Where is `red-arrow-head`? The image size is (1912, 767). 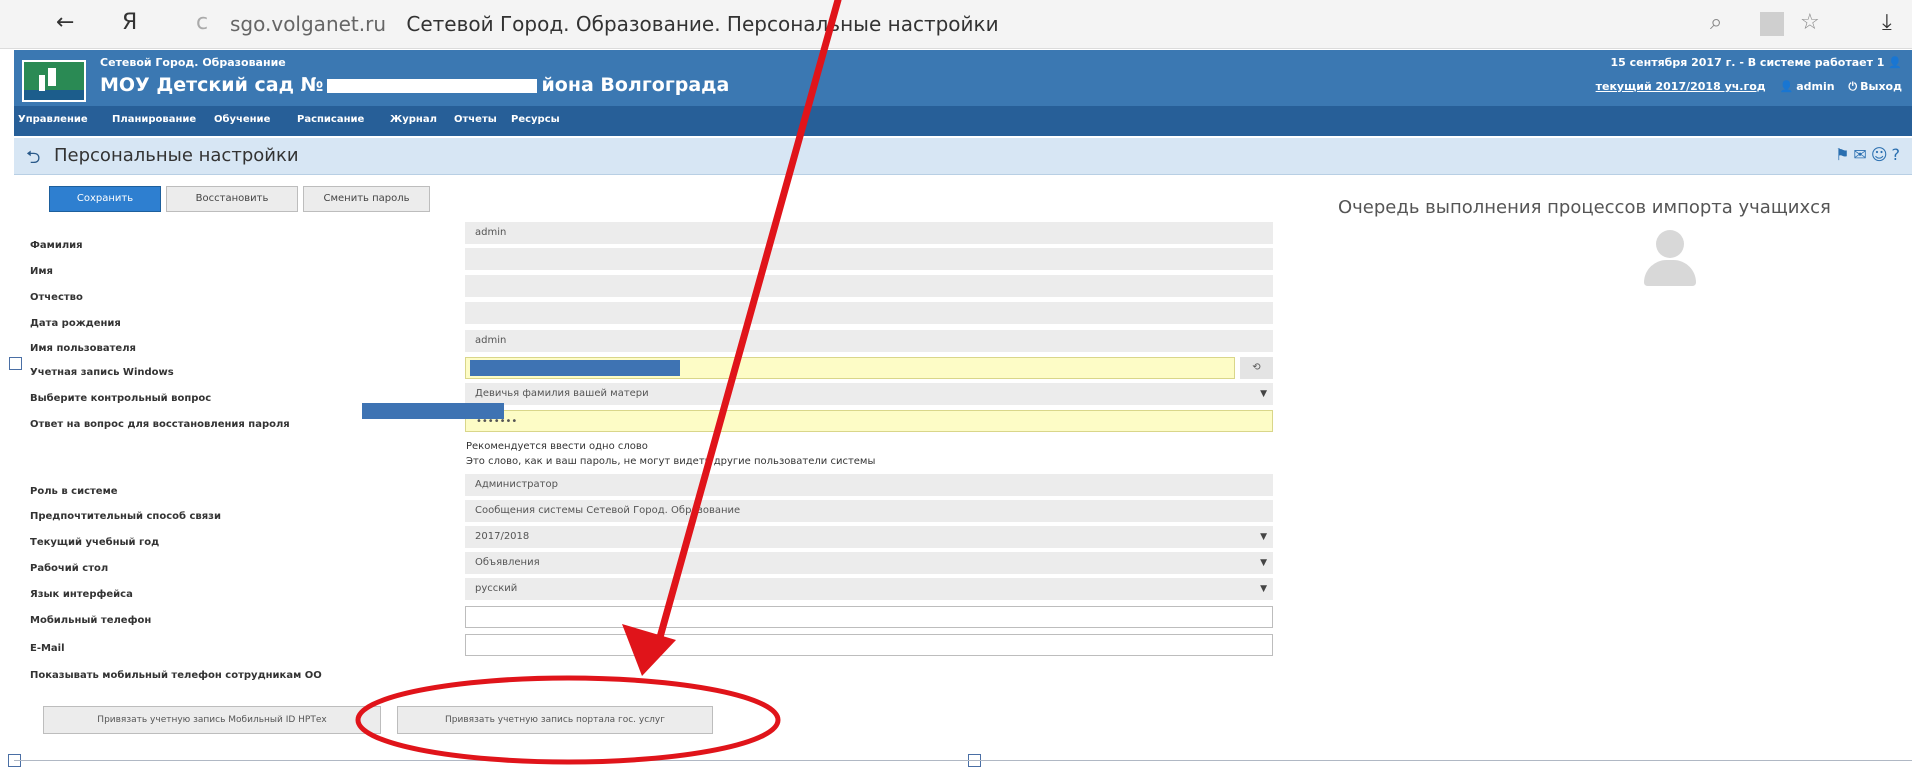 red-arrow-head is located at coordinates (649, 650).